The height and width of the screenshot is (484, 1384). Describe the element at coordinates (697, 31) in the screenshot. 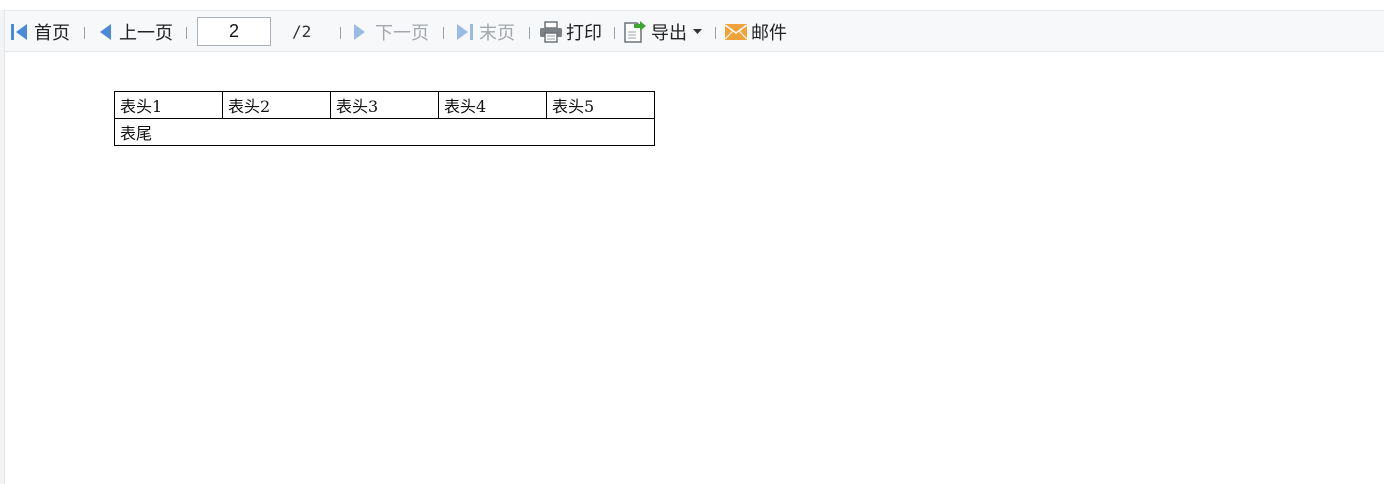

I see `chevron-down-icon` at that location.